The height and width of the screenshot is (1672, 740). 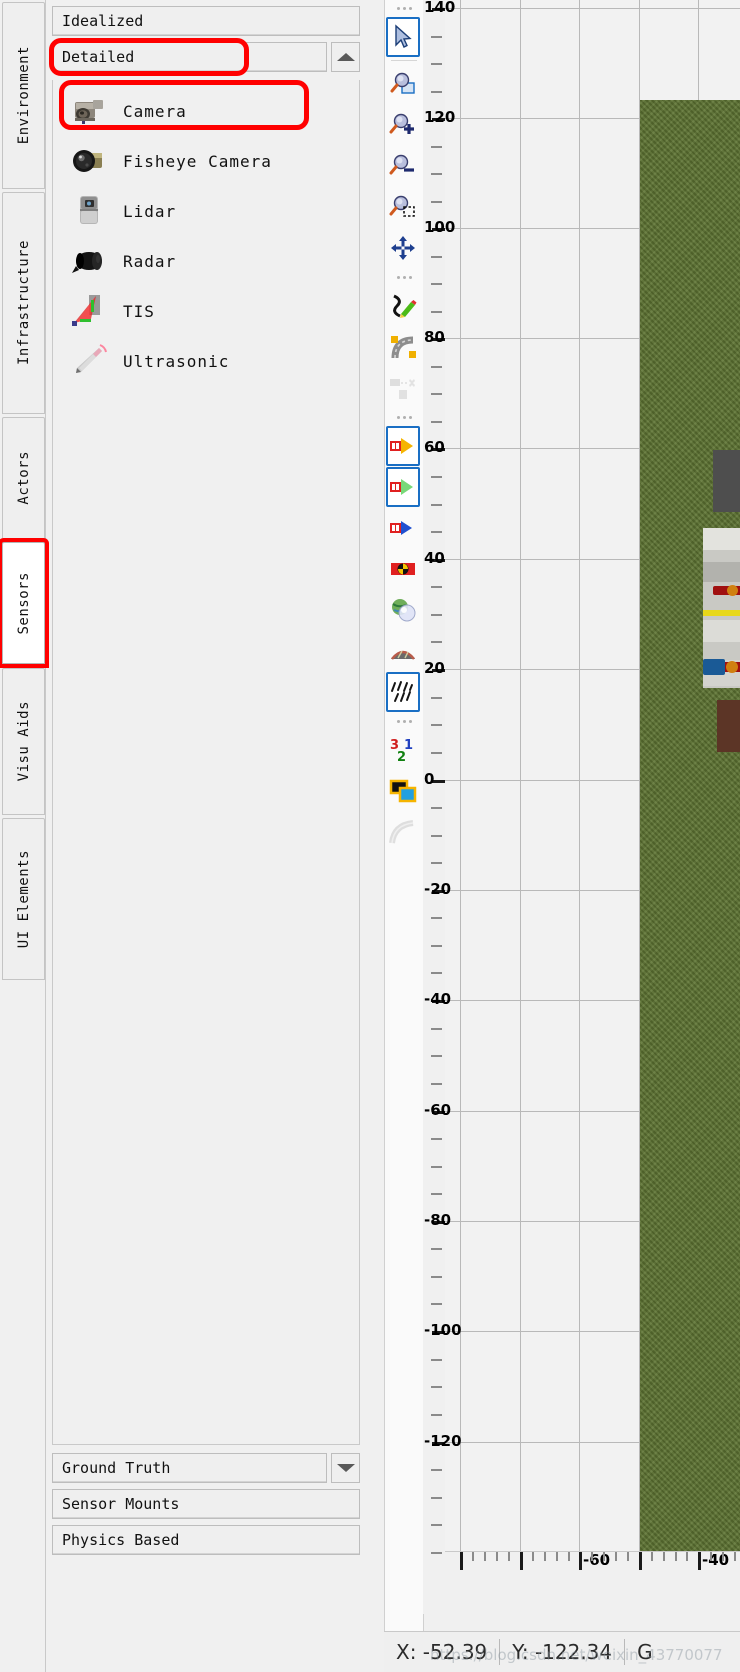 What do you see at coordinates (90, 211) in the screenshot?
I see `lidar-icon` at bounding box center [90, 211].